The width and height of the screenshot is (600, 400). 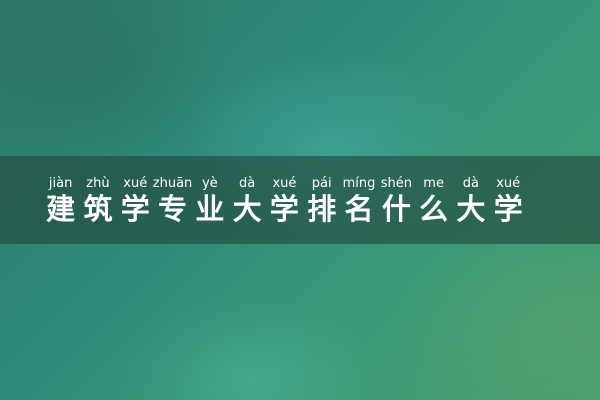 I want to click on title-char: yè 业, so click(x=209, y=201).